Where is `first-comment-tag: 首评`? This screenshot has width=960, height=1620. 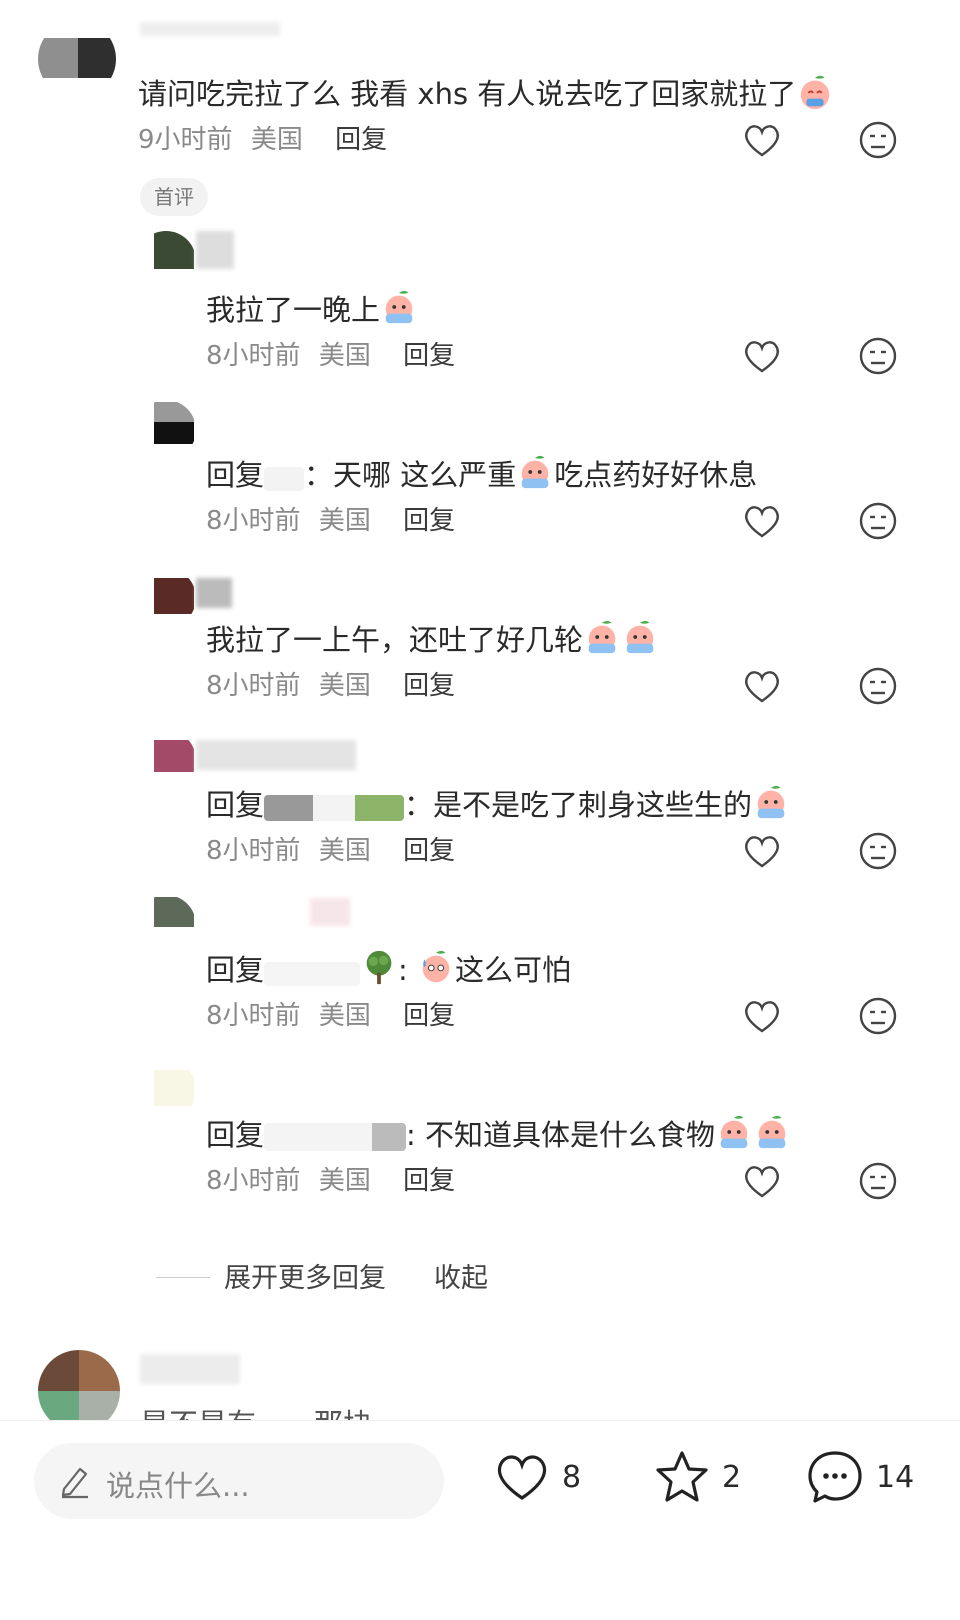 first-comment-tag: 首评 is located at coordinates (174, 197).